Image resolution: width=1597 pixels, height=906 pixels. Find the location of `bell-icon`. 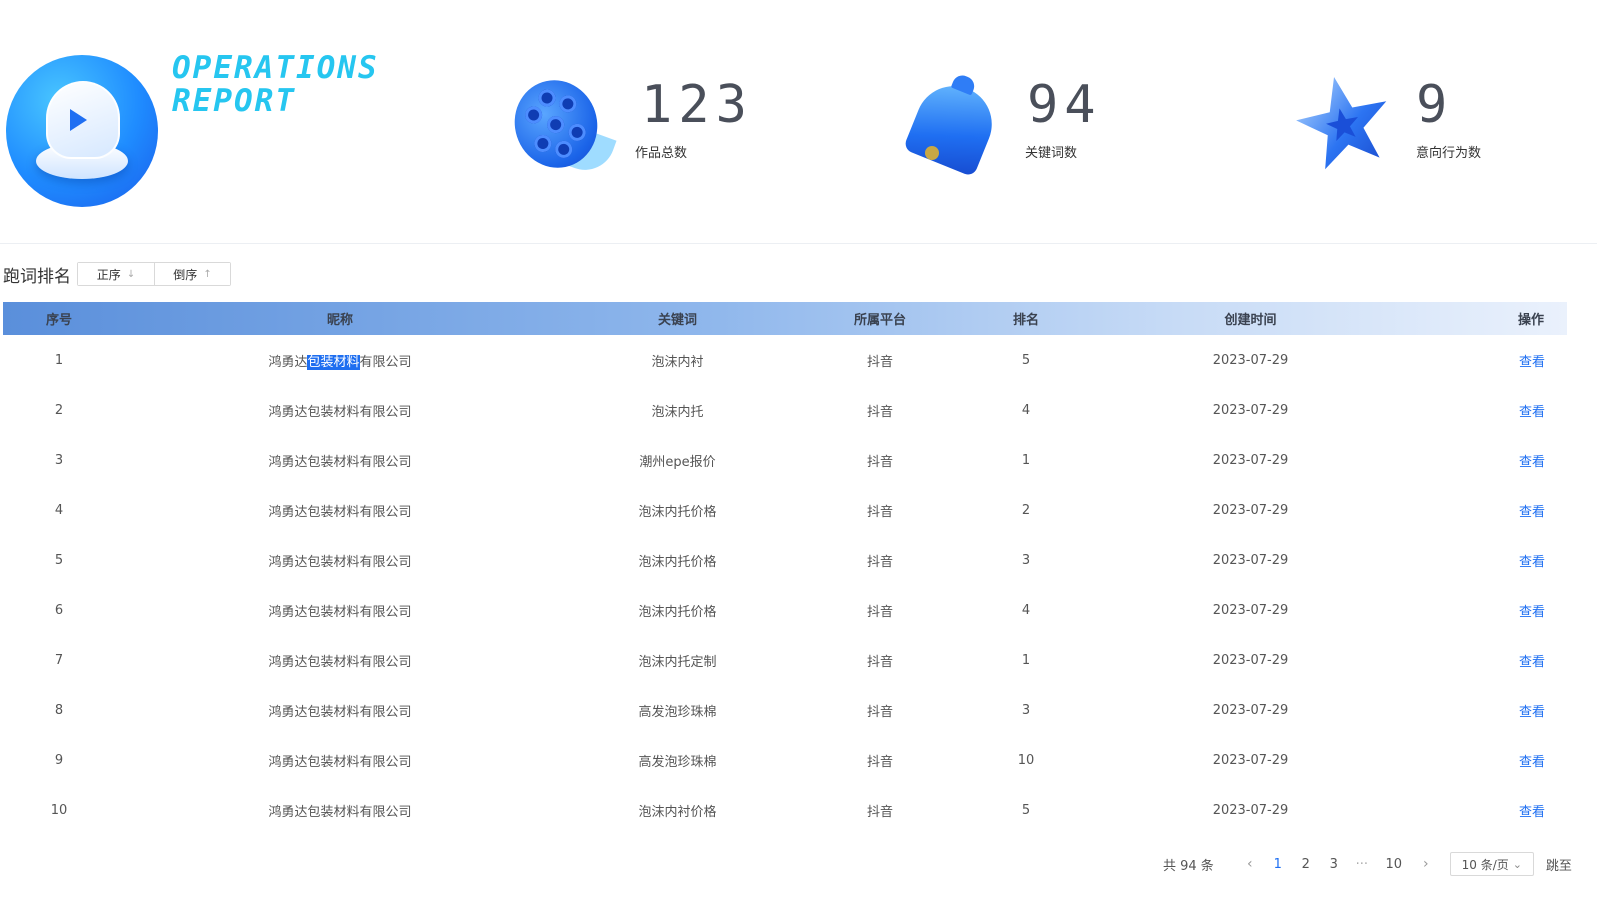

bell-icon is located at coordinates (958, 125).